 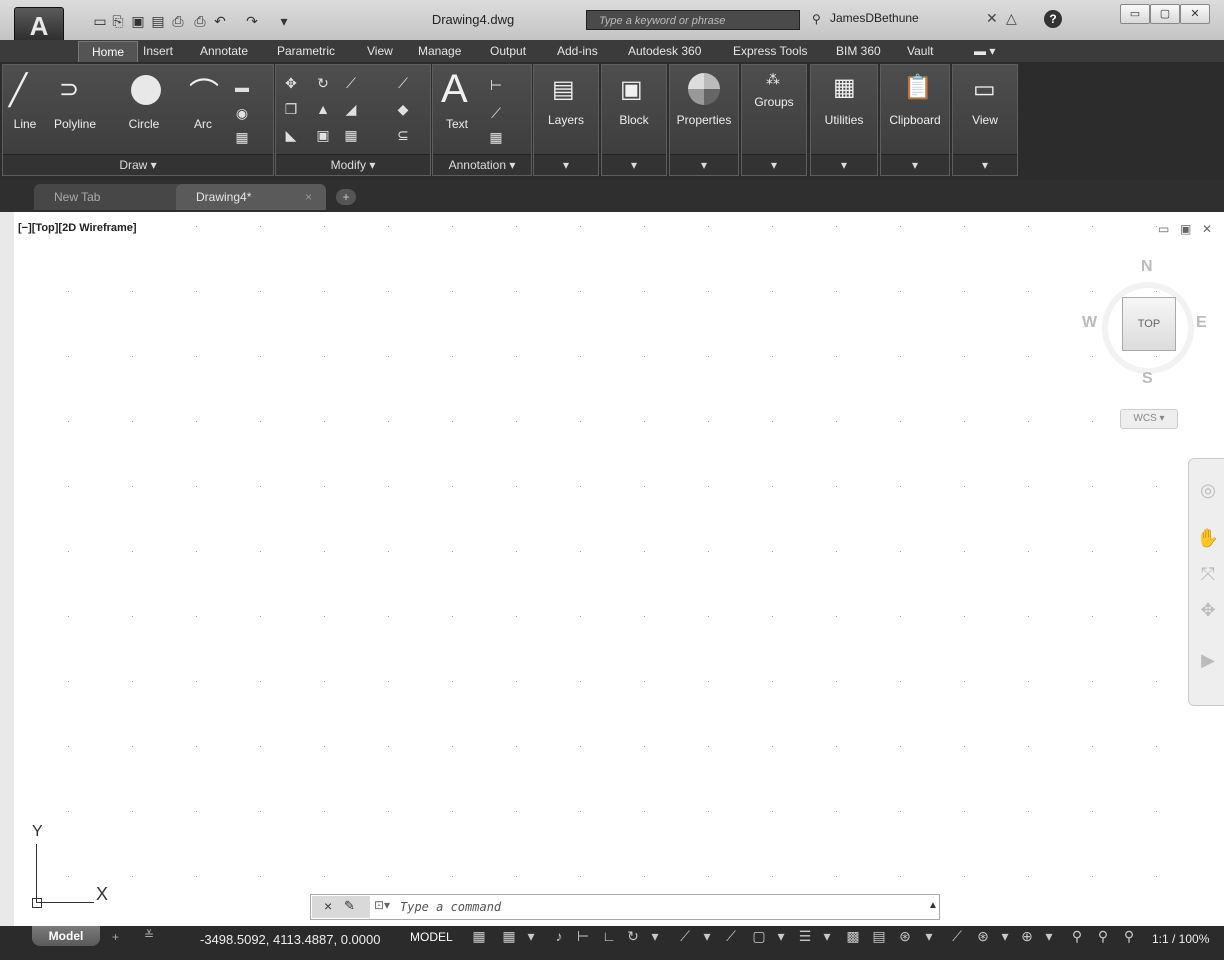 What do you see at coordinates (496, 85) in the screenshot?
I see `dimension-icon: ⊢` at bounding box center [496, 85].